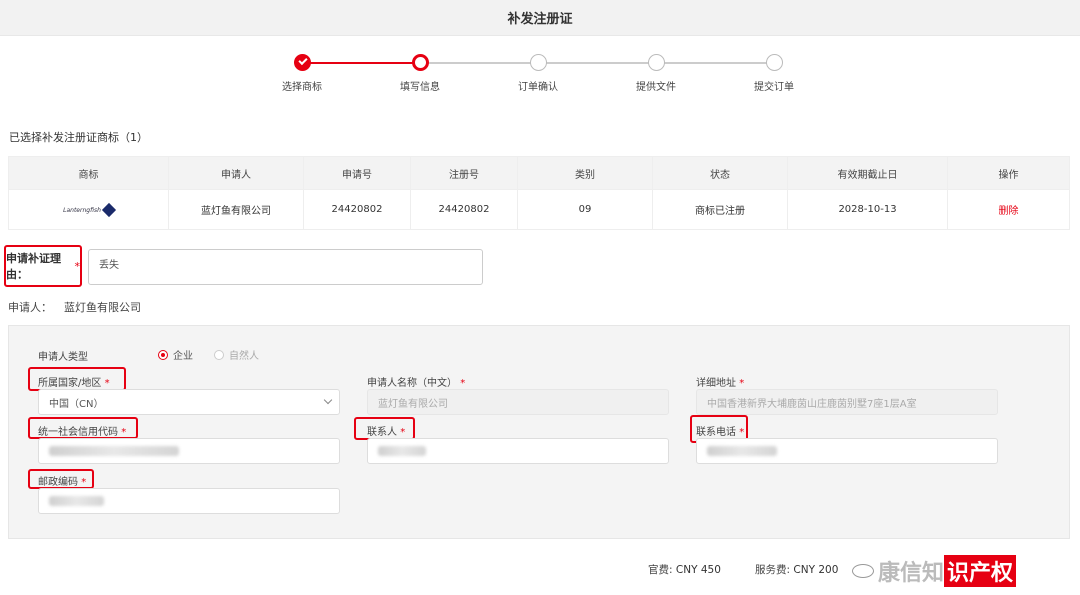  I want to click on applicant-type-label: 申请人类型, so click(63, 357).